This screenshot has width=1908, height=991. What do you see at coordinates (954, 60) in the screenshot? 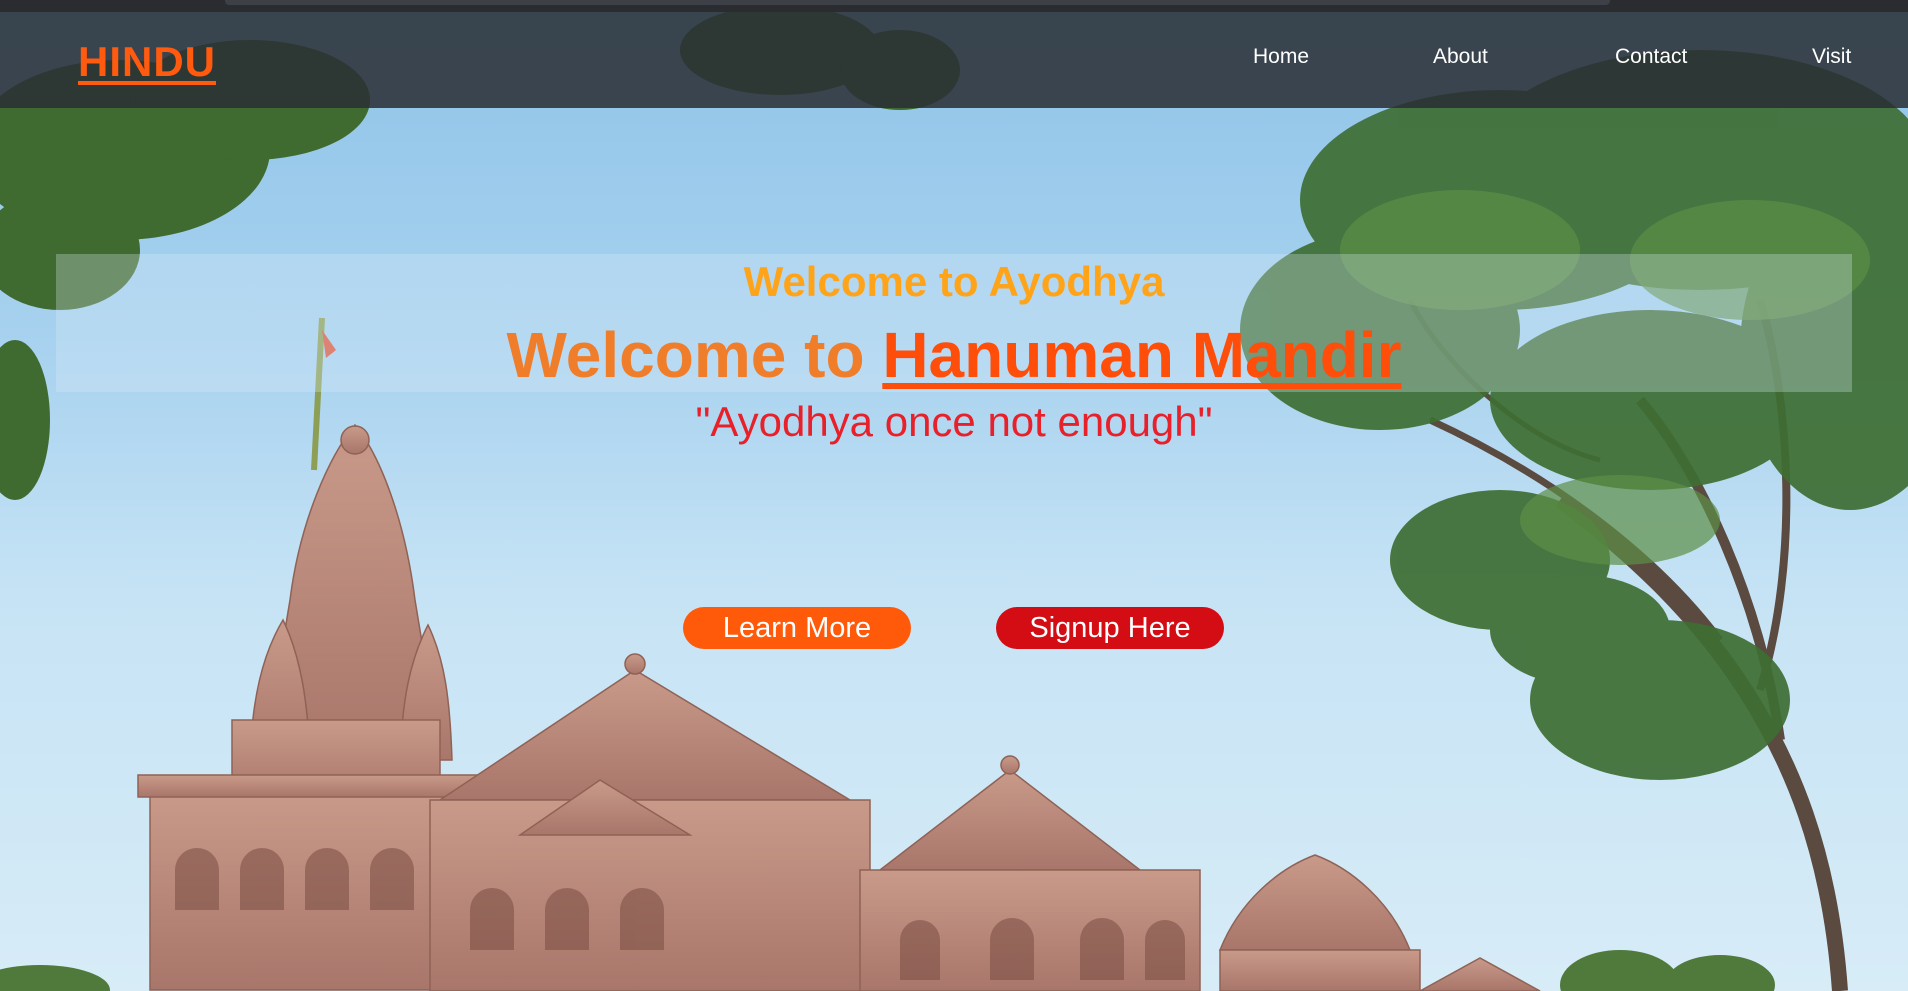
I see `navbar: HINDU Home About Contact Visit` at bounding box center [954, 60].